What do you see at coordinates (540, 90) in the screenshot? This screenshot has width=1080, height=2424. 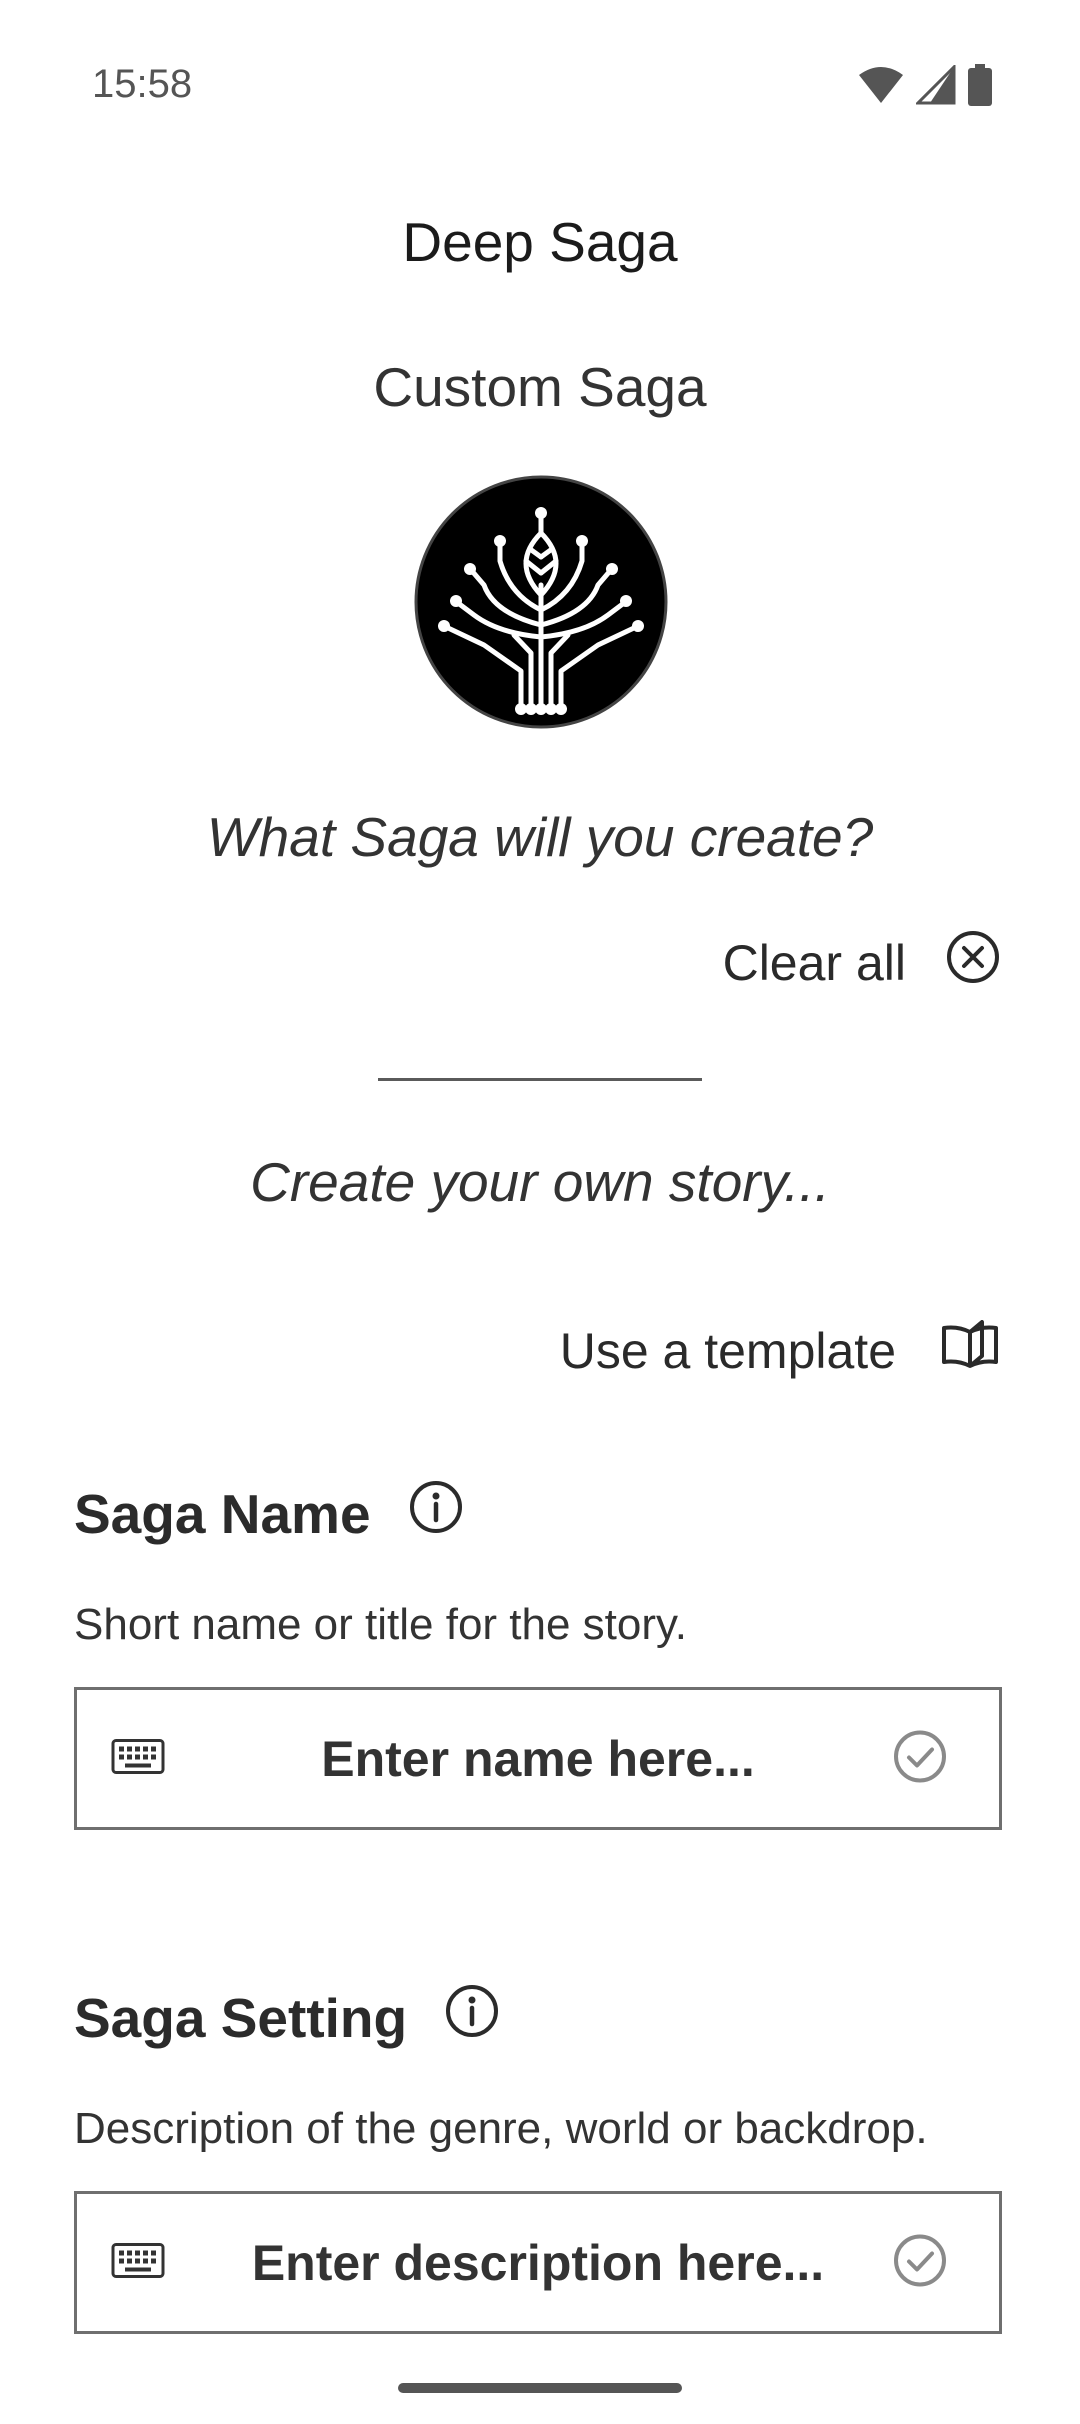 I see `status-bar: 15:58` at bounding box center [540, 90].